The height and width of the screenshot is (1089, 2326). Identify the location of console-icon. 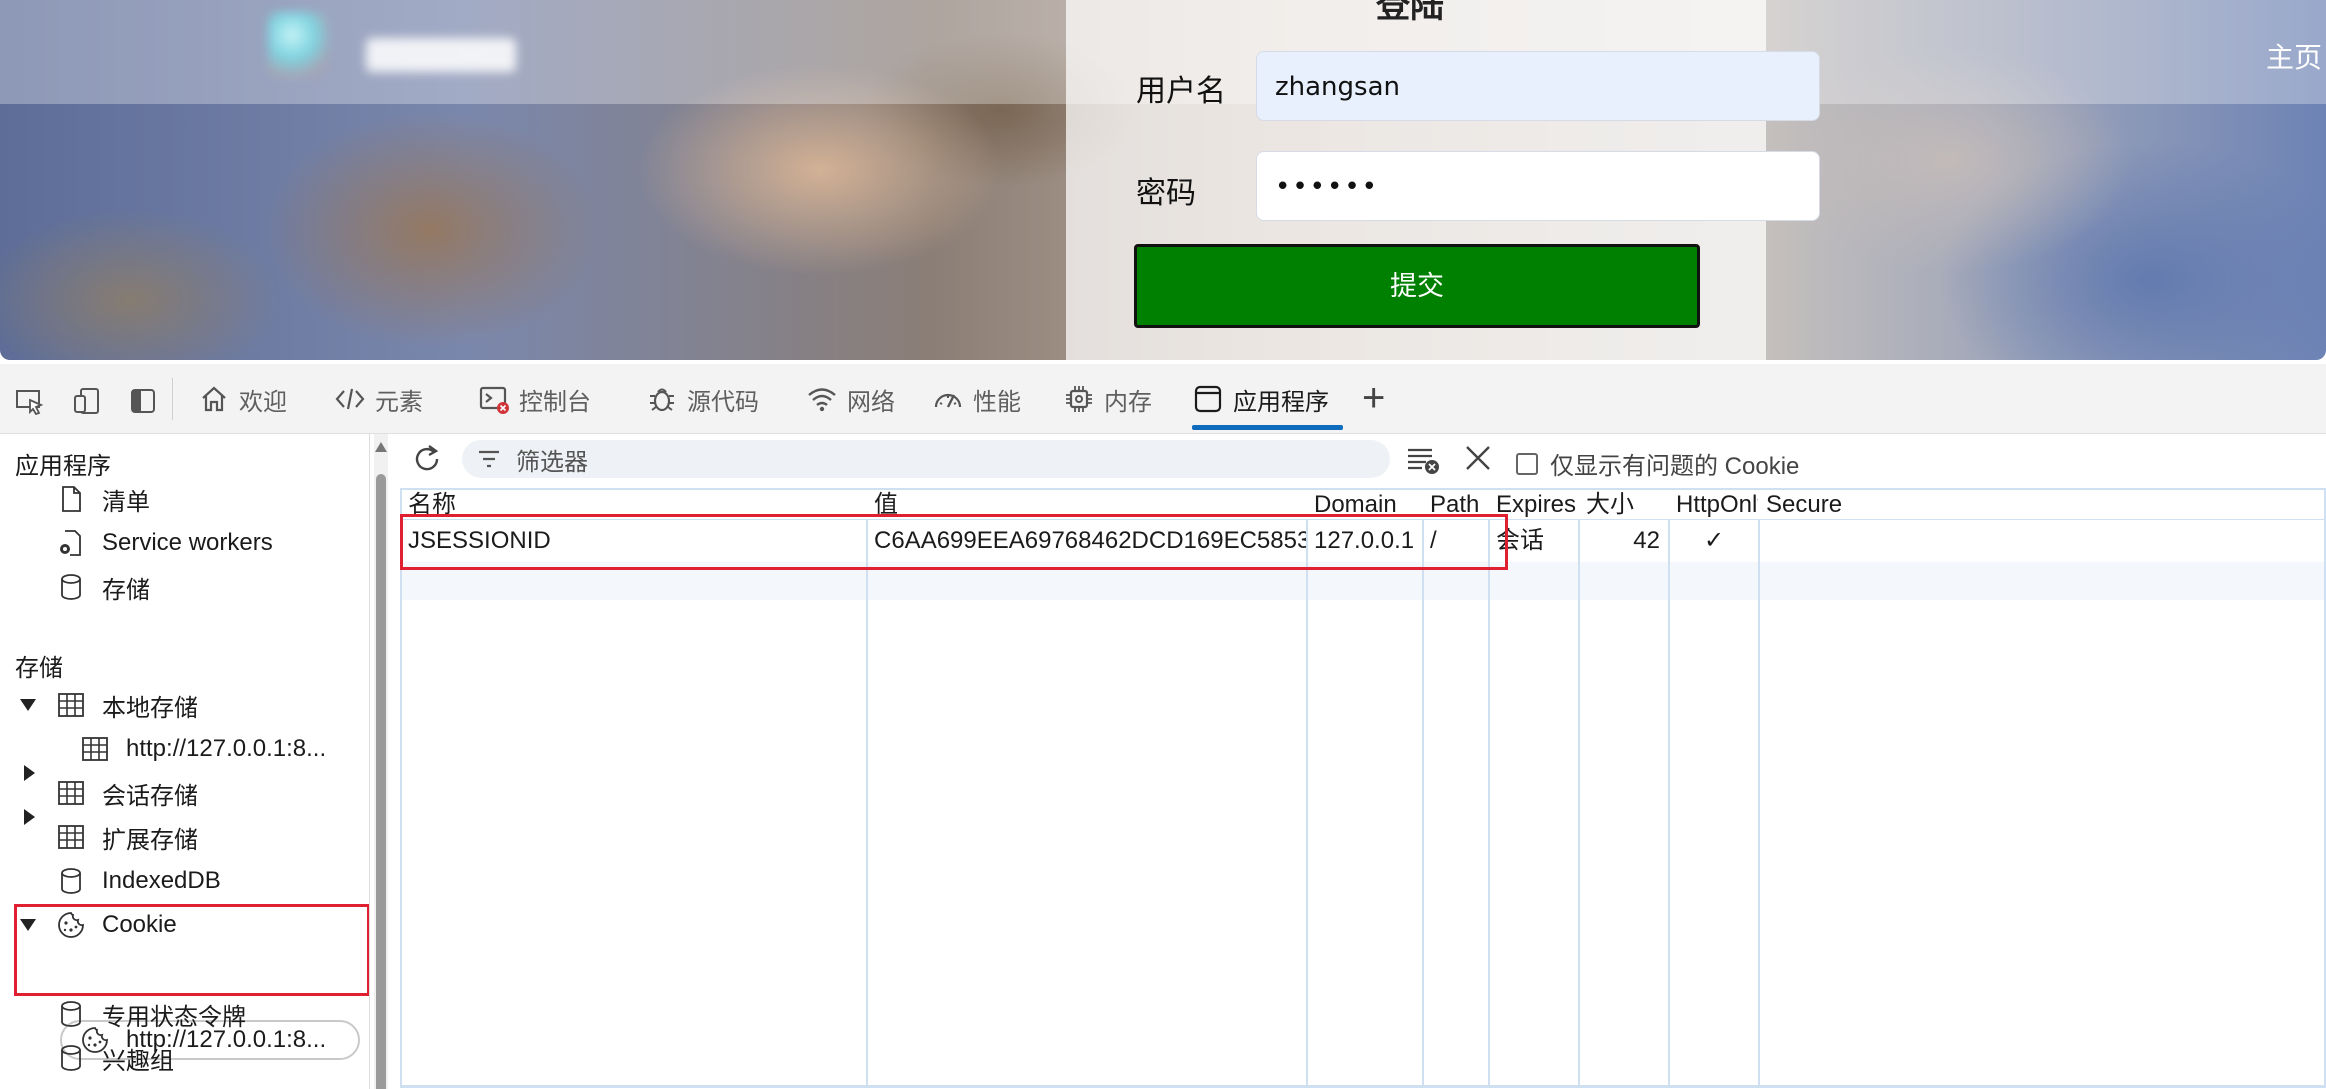
(494, 400).